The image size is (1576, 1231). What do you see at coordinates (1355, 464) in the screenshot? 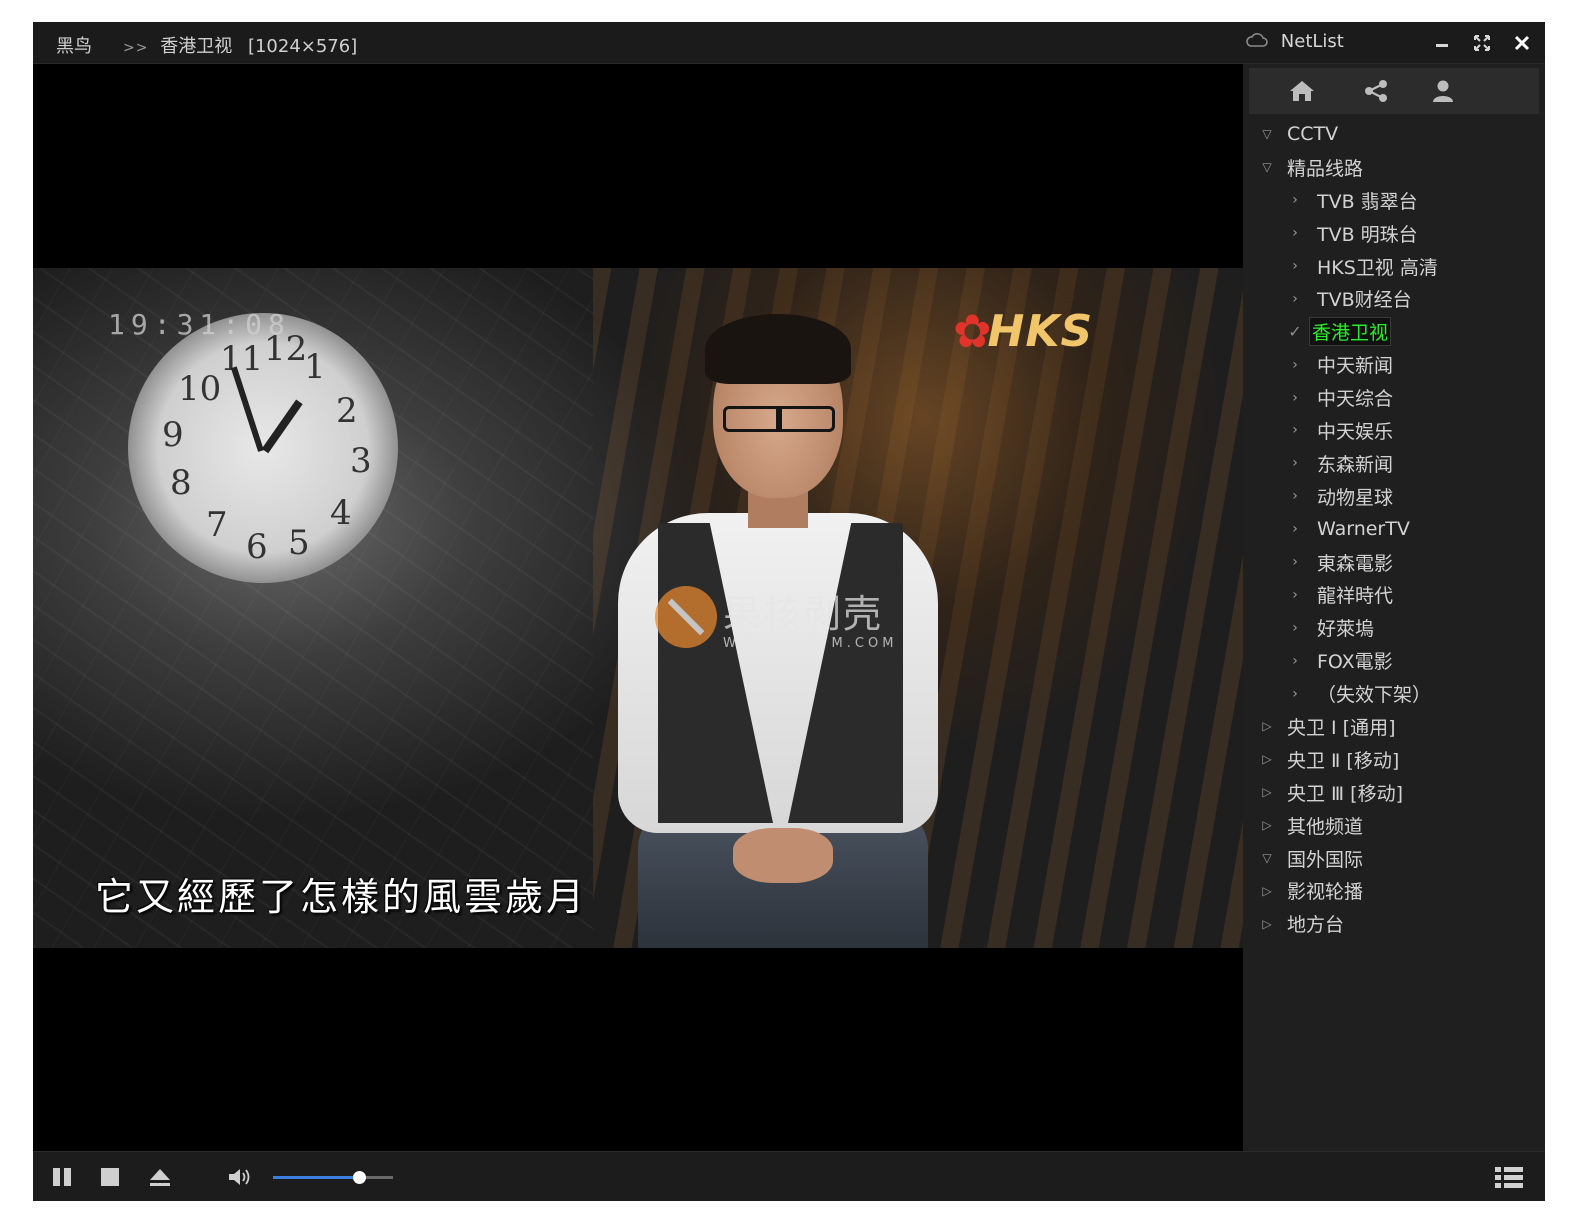
I see `tree-item-label: 东森新闻` at bounding box center [1355, 464].